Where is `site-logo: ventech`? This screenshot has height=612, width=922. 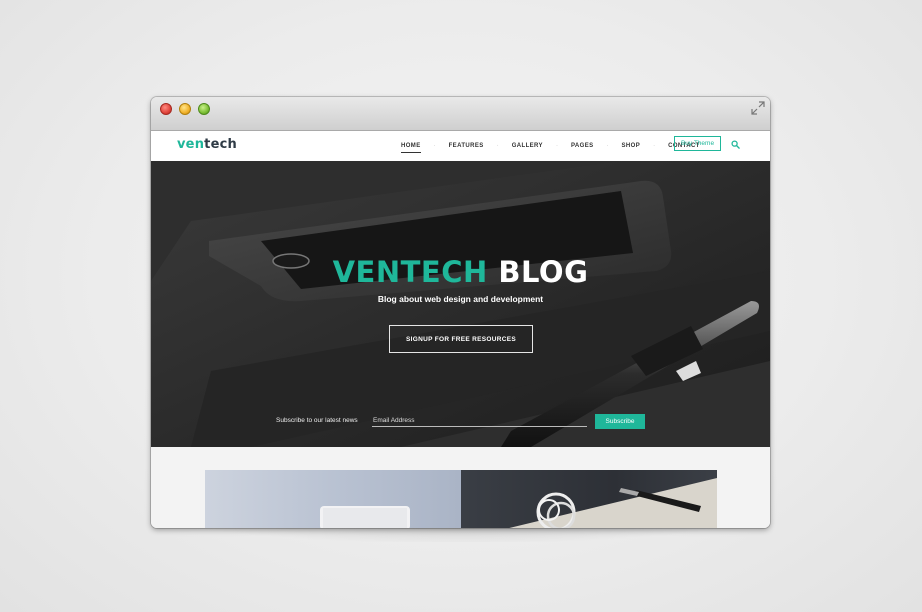
site-logo: ventech is located at coordinates (207, 144).